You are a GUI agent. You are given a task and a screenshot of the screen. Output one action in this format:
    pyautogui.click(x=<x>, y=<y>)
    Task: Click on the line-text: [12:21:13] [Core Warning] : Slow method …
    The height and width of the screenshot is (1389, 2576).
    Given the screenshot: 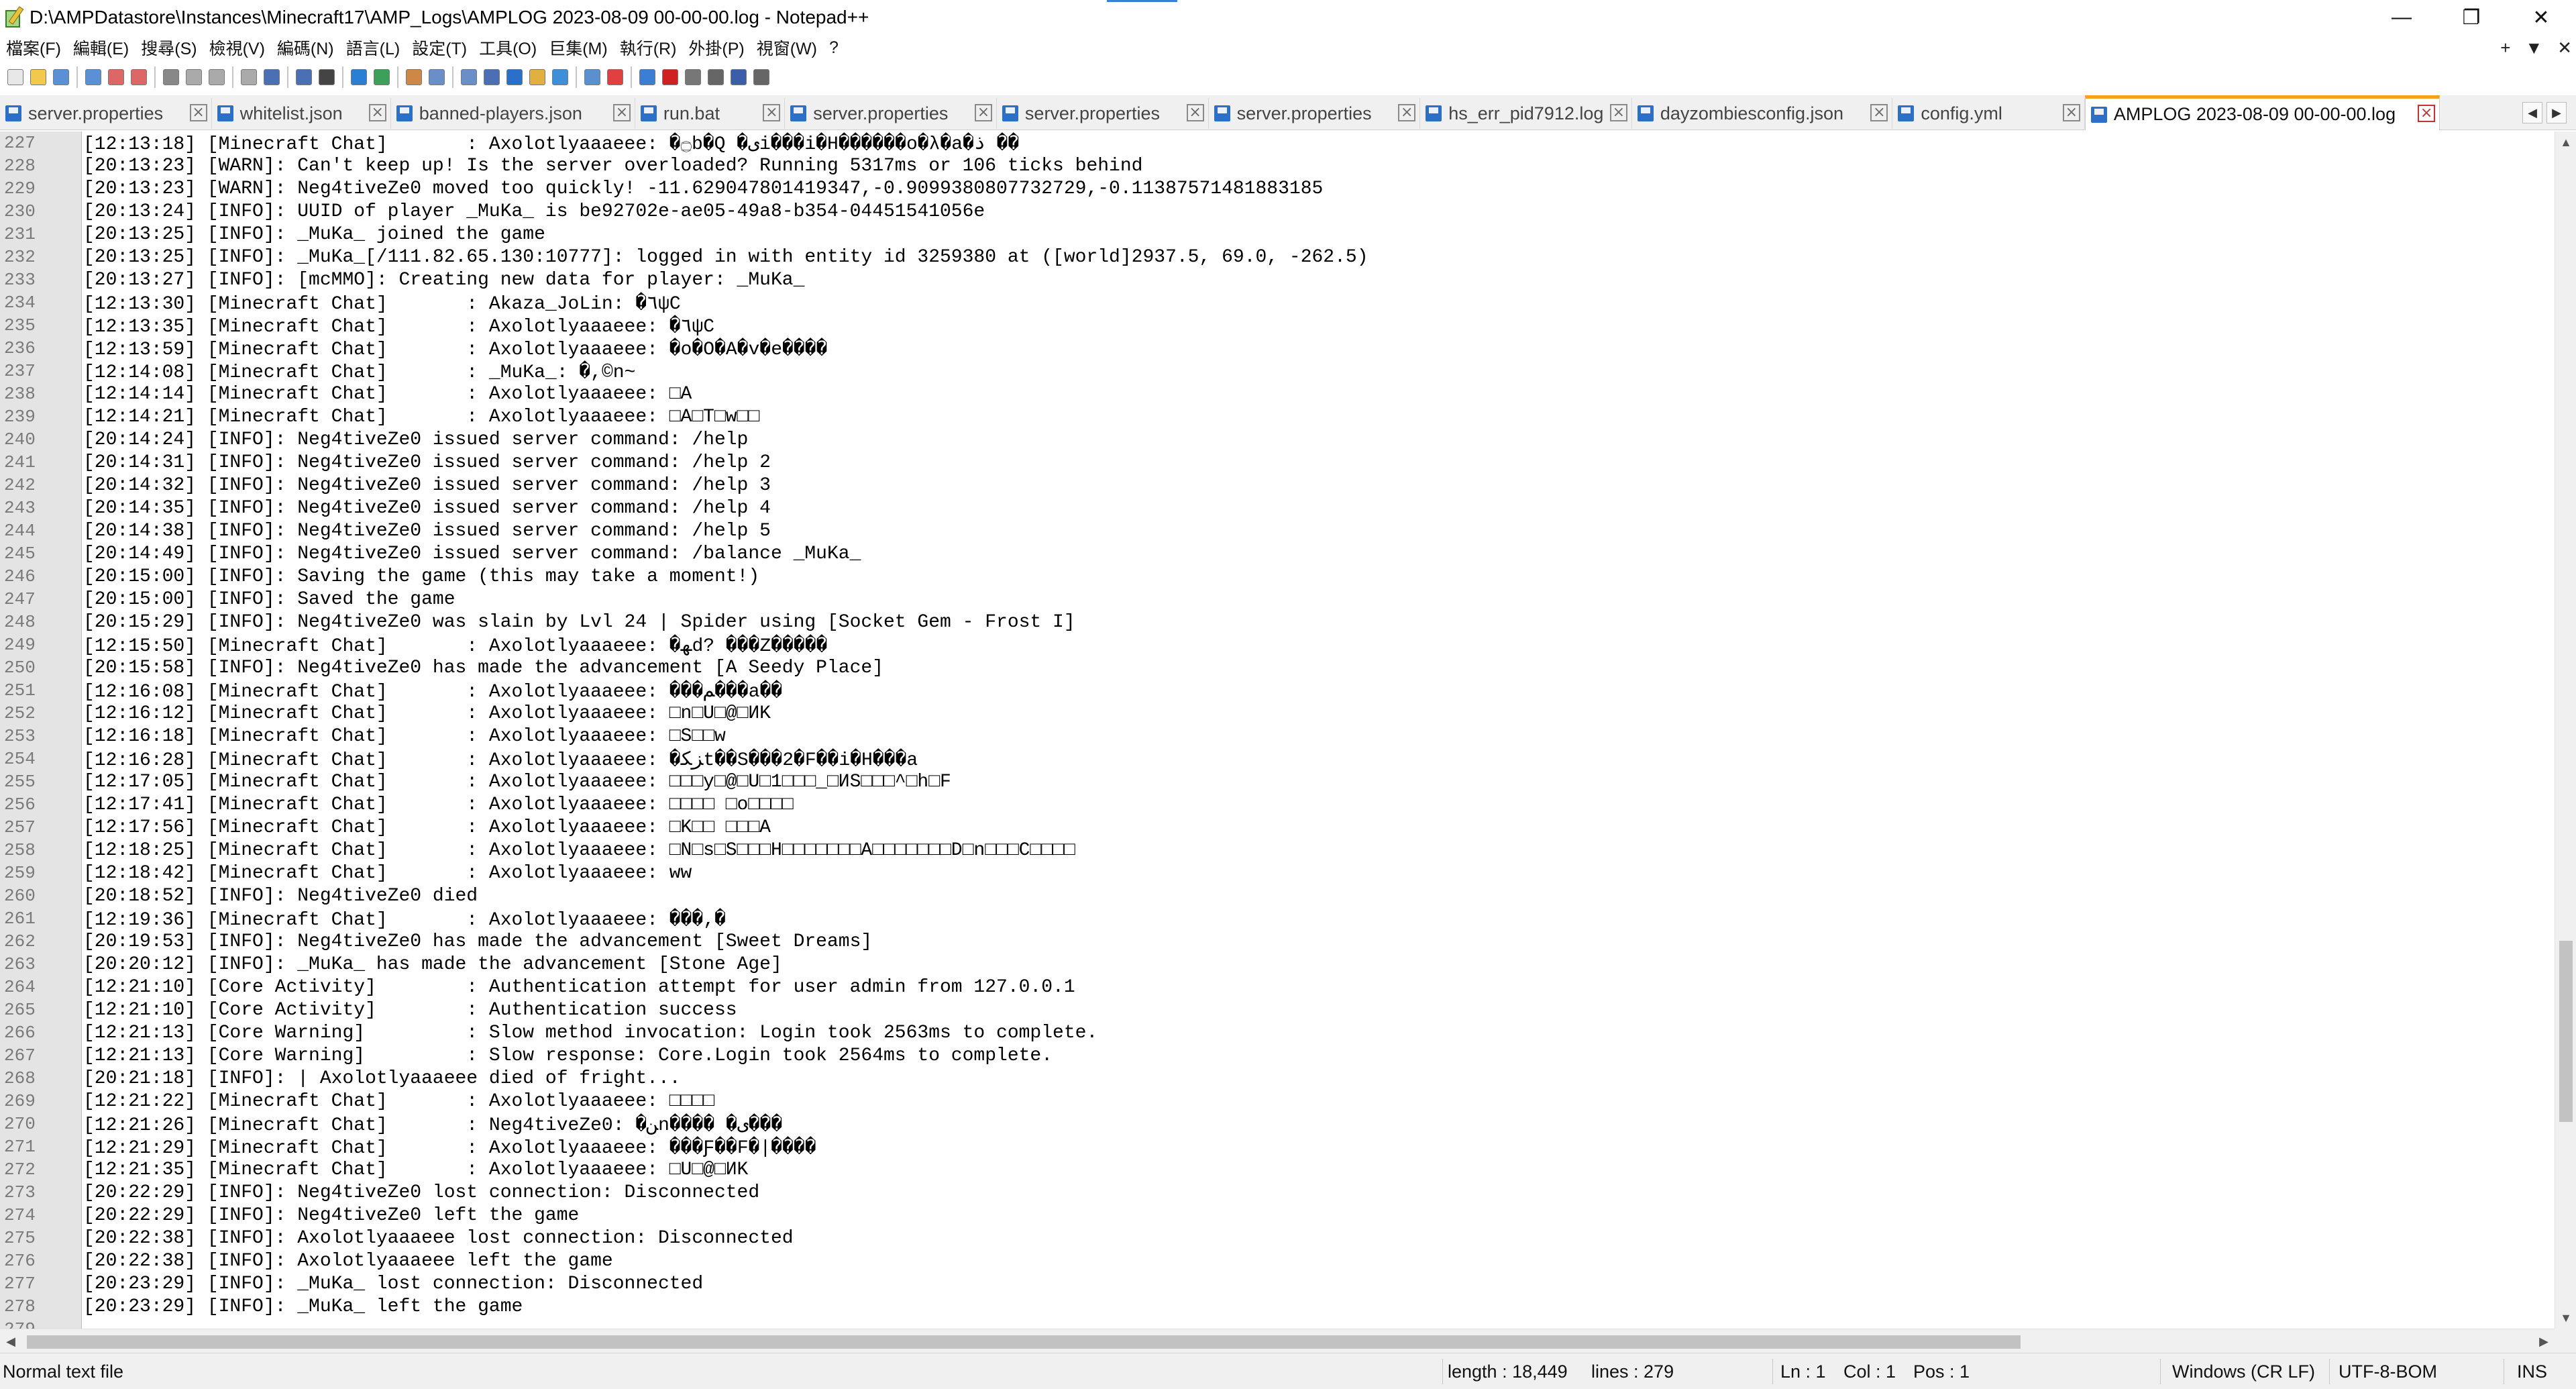 What is the action you would take?
    pyautogui.click(x=589, y=1033)
    